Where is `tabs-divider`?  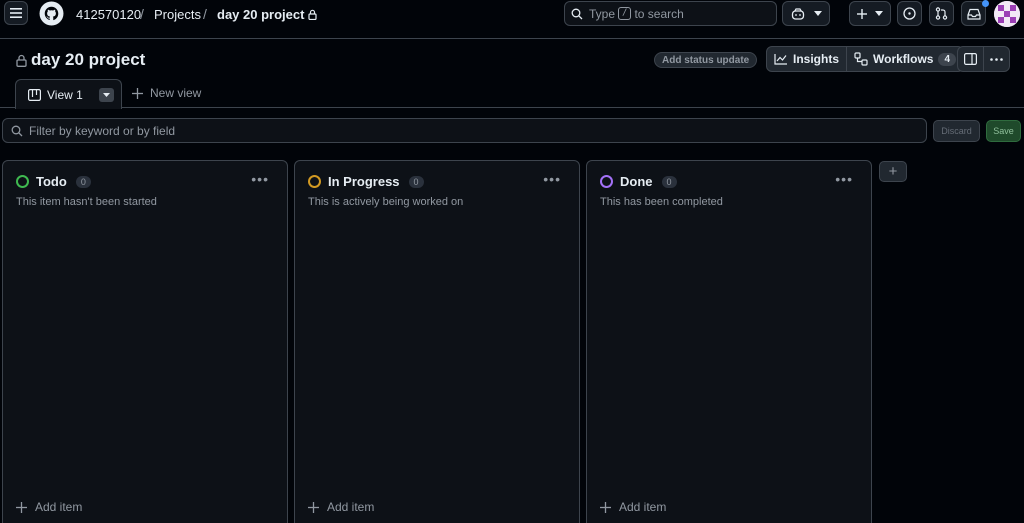 tabs-divider is located at coordinates (512, 107).